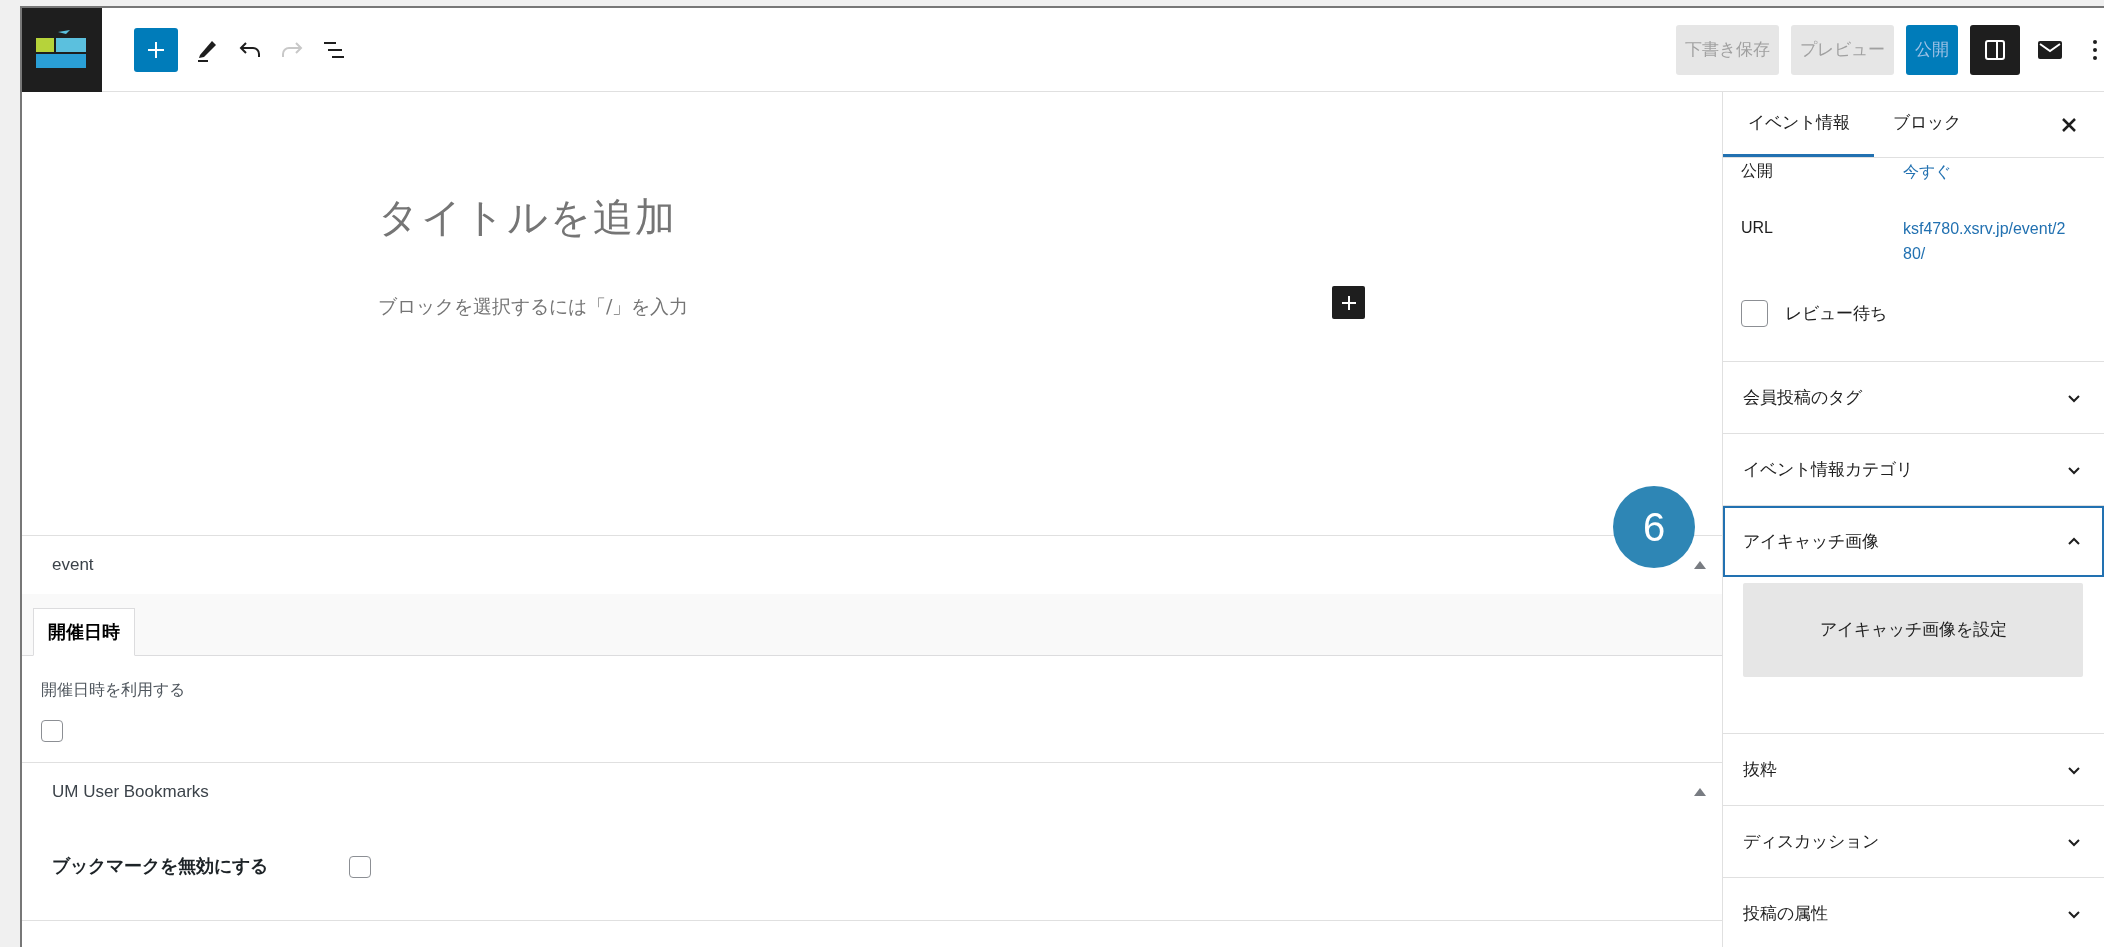 This screenshot has width=2104, height=947. Describe the element at coordinates (250, 49) in the screenshot. I see `undo-icon` at that location.